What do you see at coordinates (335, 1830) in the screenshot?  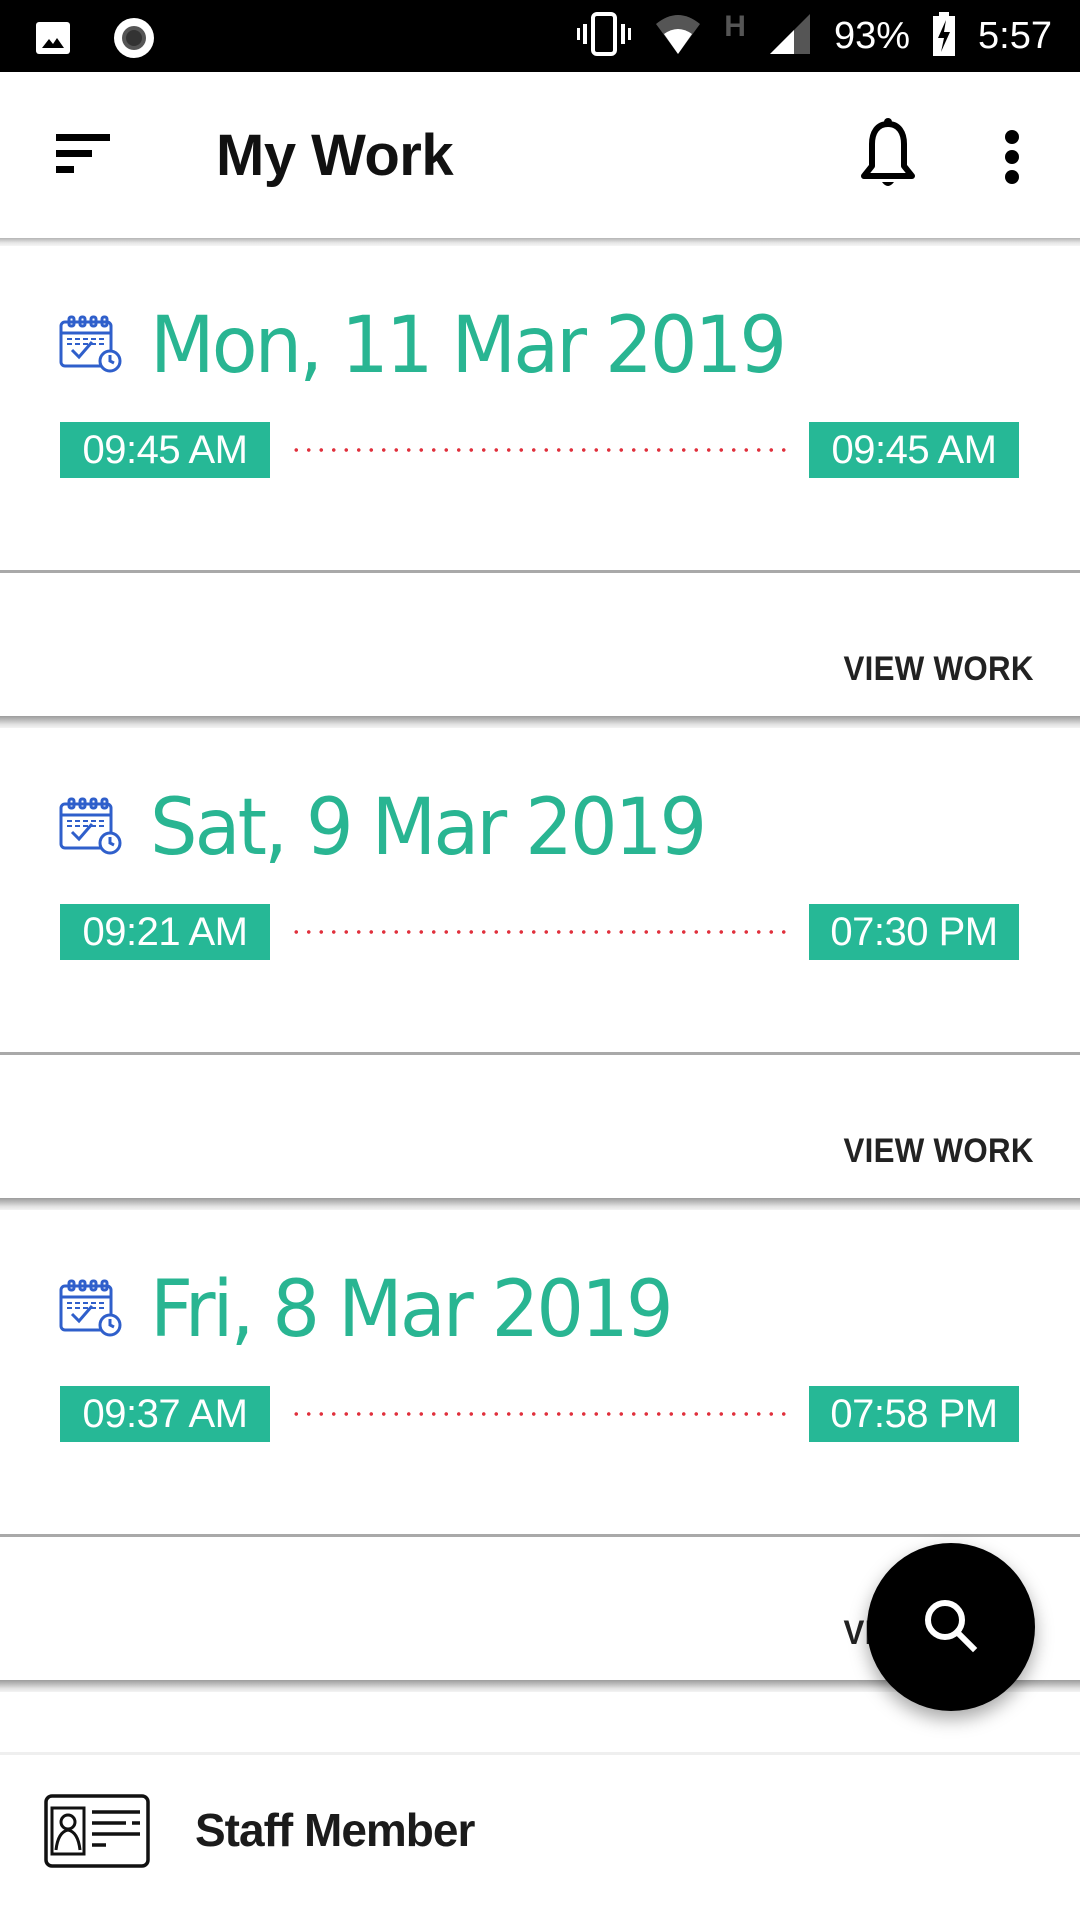 I see `staff-member-label: Staff Member` at bounding box center [335, 1830].